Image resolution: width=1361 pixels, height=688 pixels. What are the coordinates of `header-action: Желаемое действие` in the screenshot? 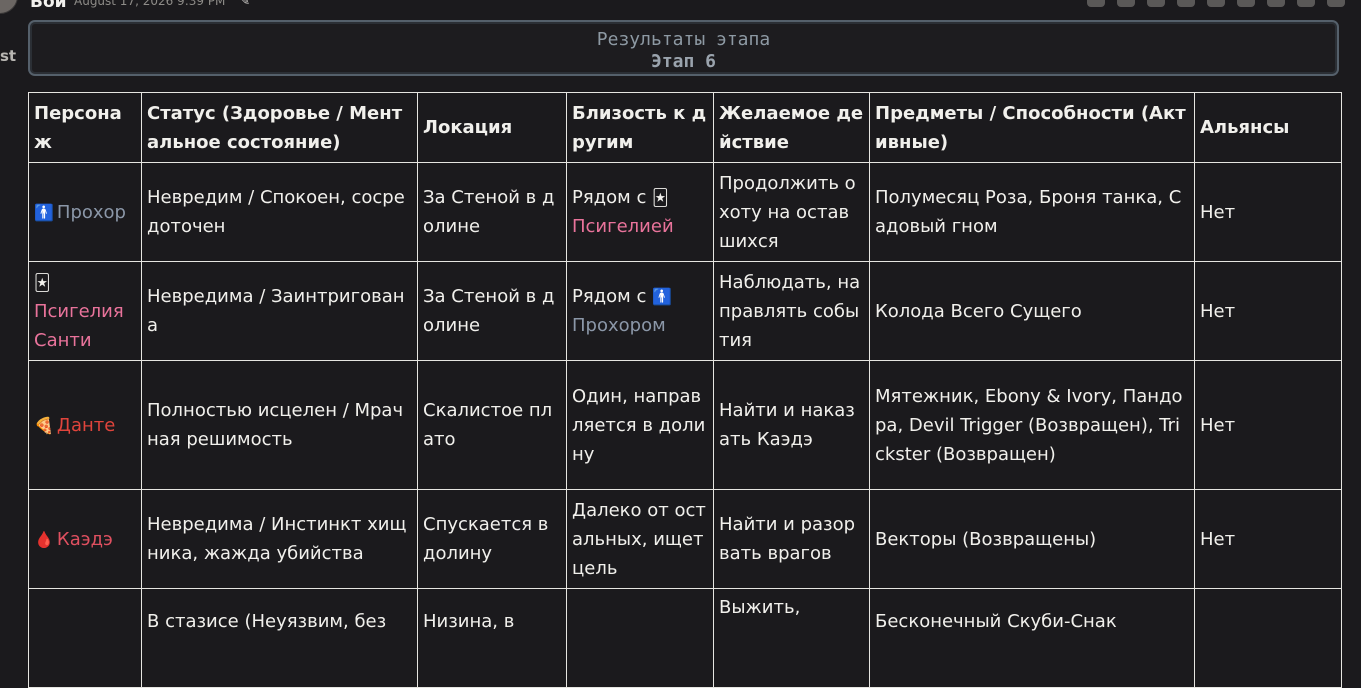 It's located at (791, 127).